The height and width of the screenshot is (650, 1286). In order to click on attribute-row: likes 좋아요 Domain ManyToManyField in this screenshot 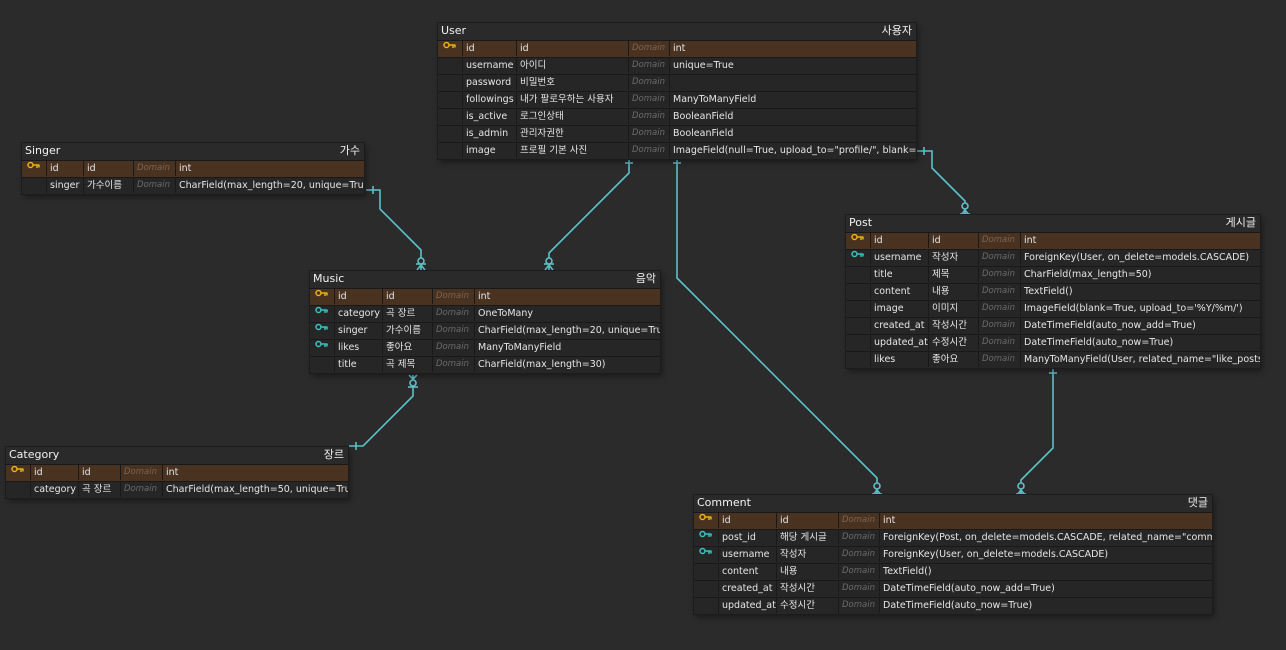, I will do `click(485, 347)`.